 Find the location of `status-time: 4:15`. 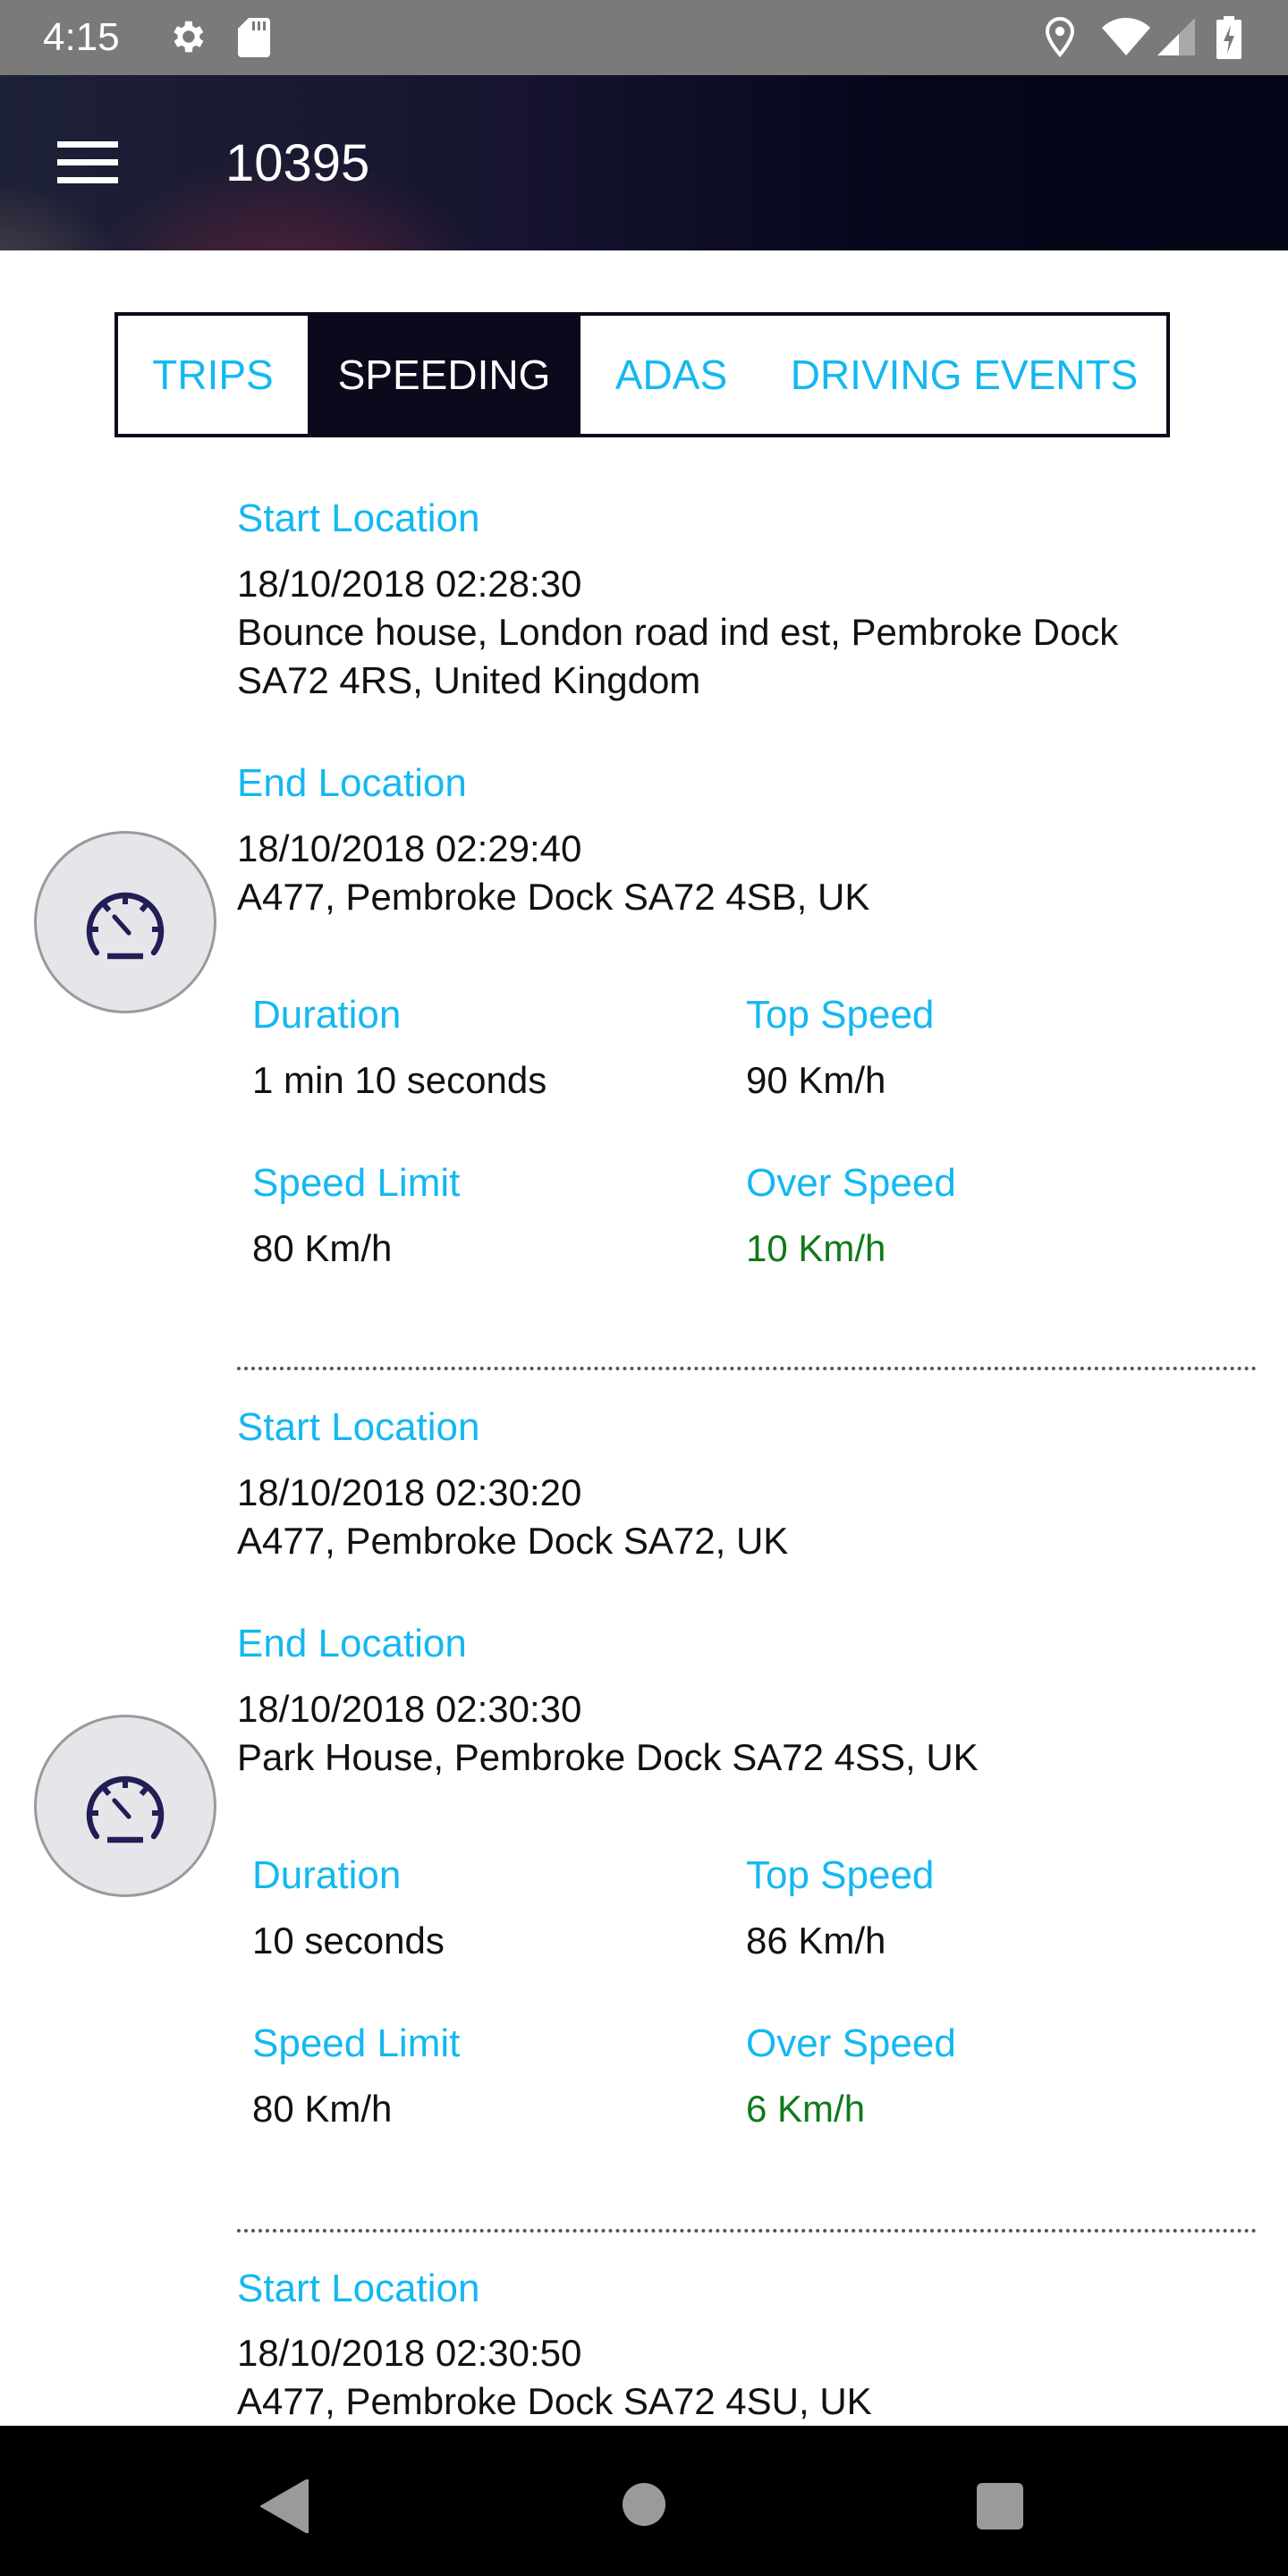

status-time: 4:15 is located at coordinates (81, 37).